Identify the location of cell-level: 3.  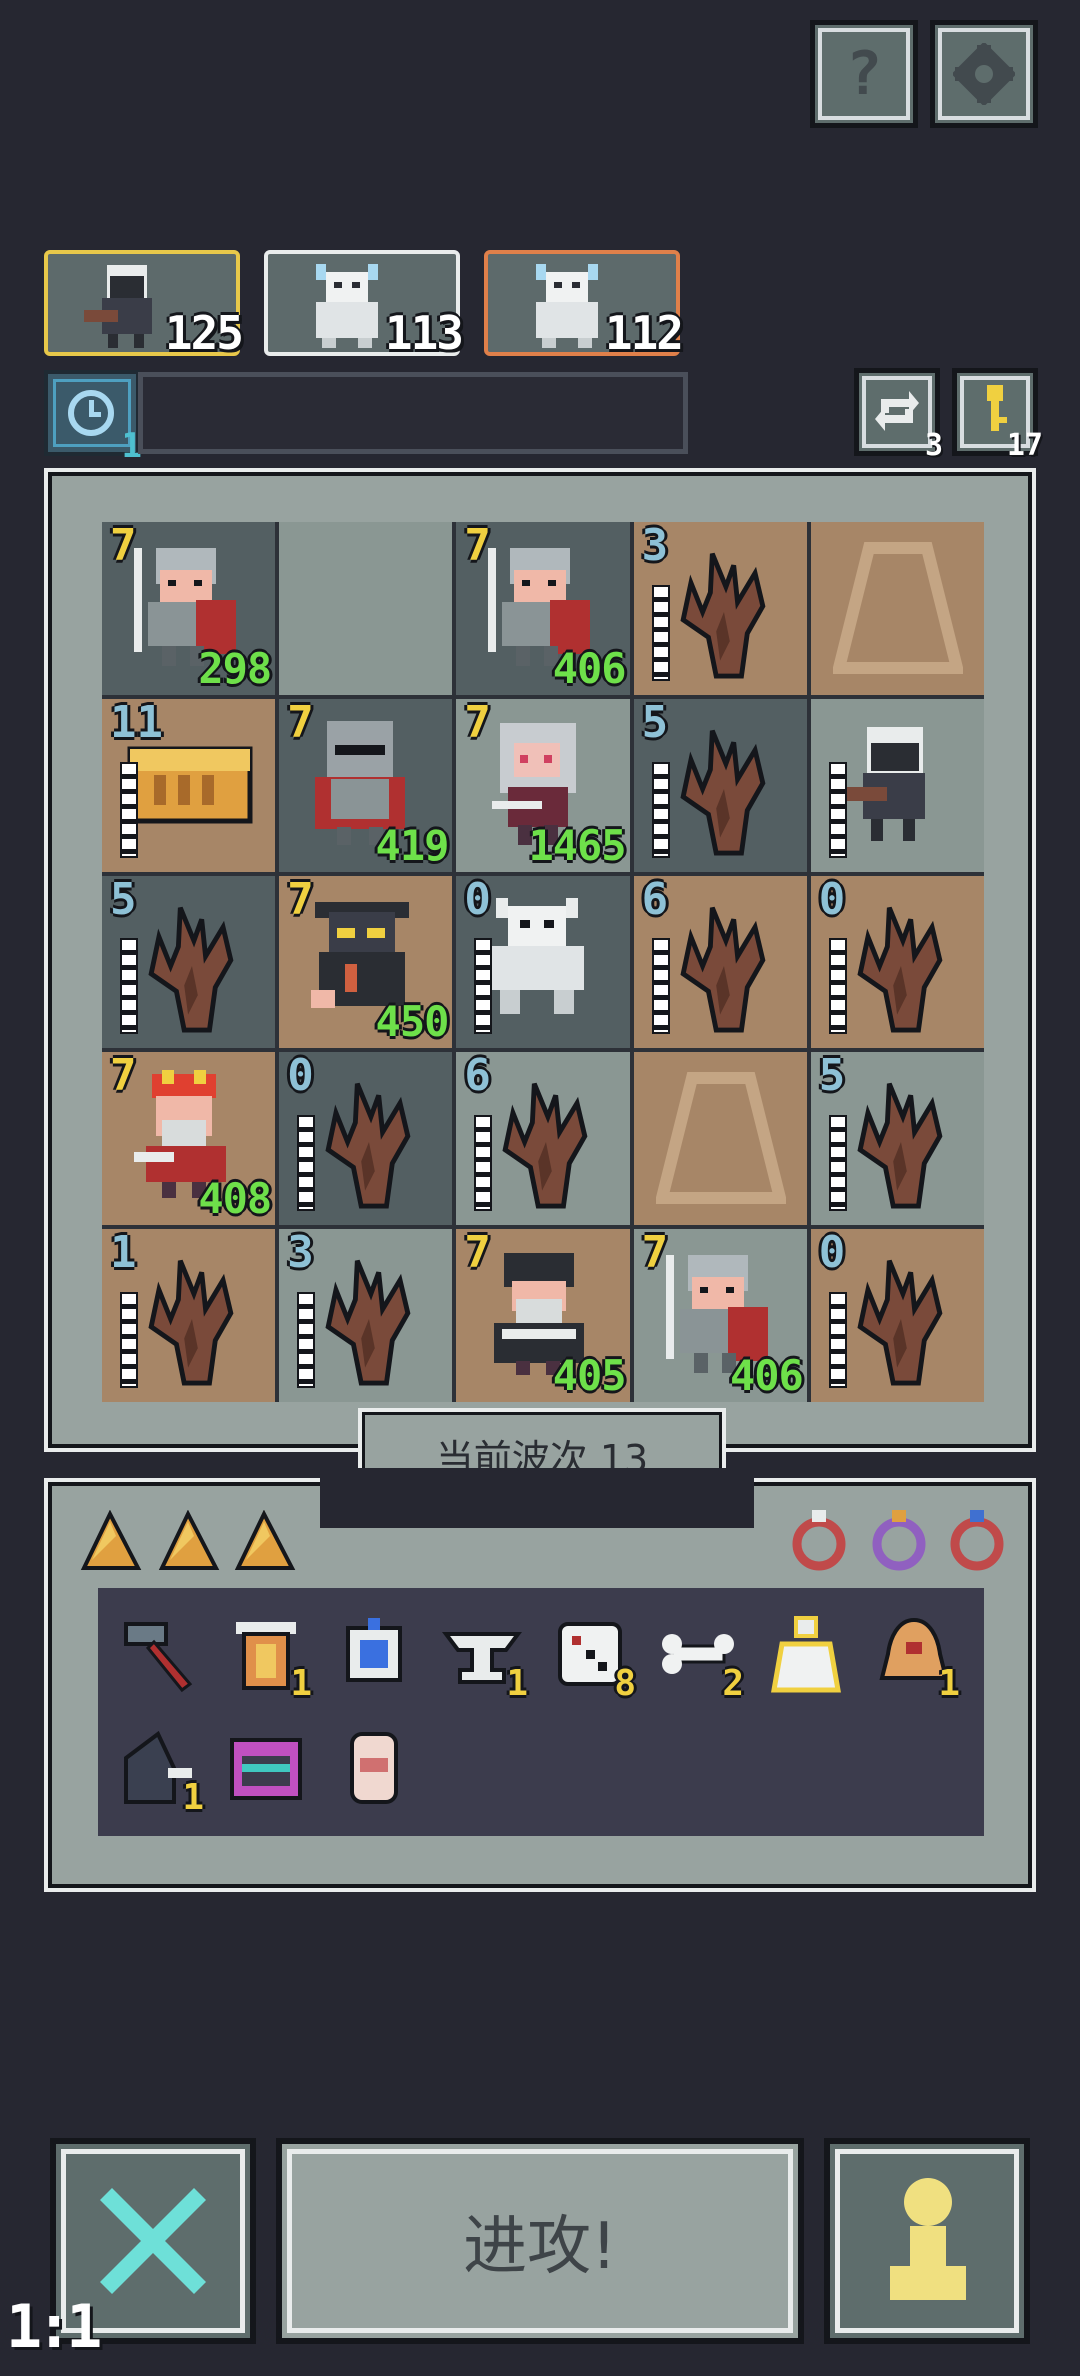
(300, 1254).